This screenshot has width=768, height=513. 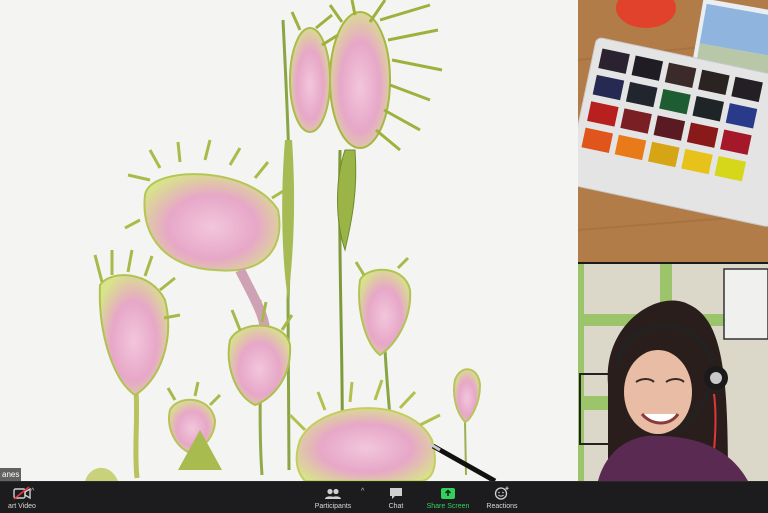 I want to click on video-off-icon, so click(x=22, y=492).